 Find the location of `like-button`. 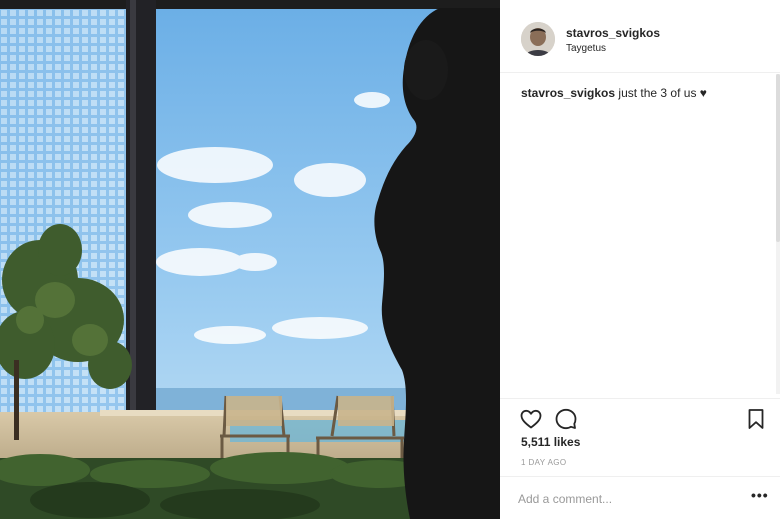

like-button is located at coordinates (531, 419).